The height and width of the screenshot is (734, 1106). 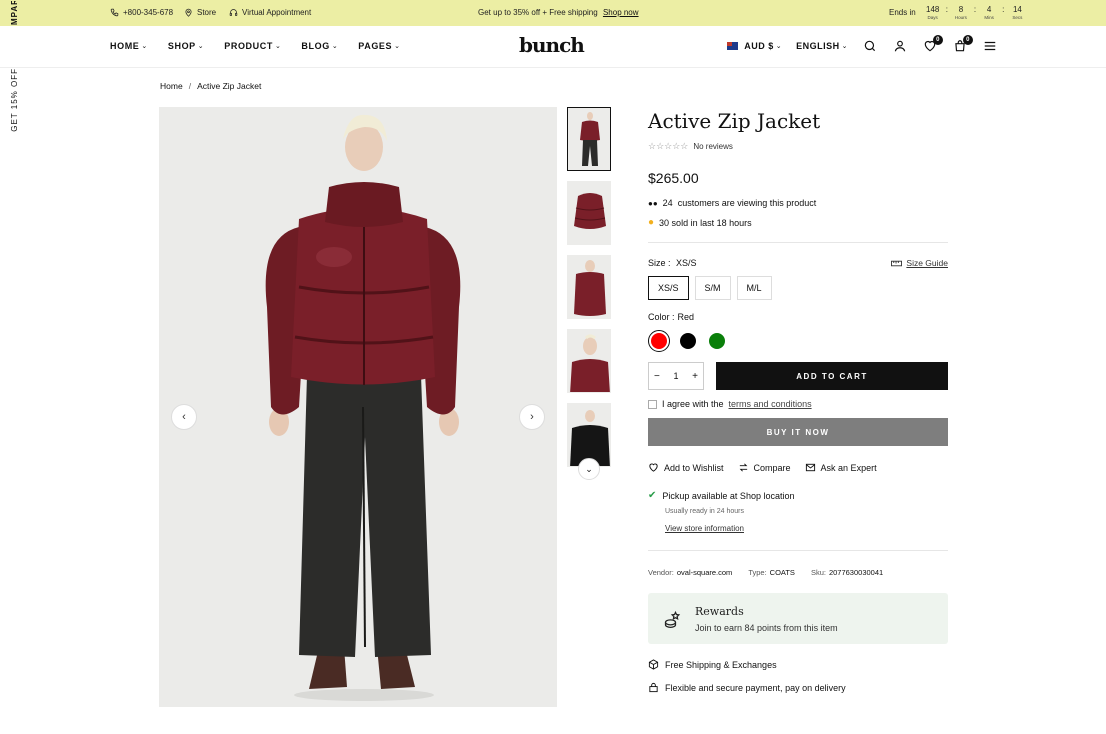 I want to click on box-icon, so click(x=653, y=664).